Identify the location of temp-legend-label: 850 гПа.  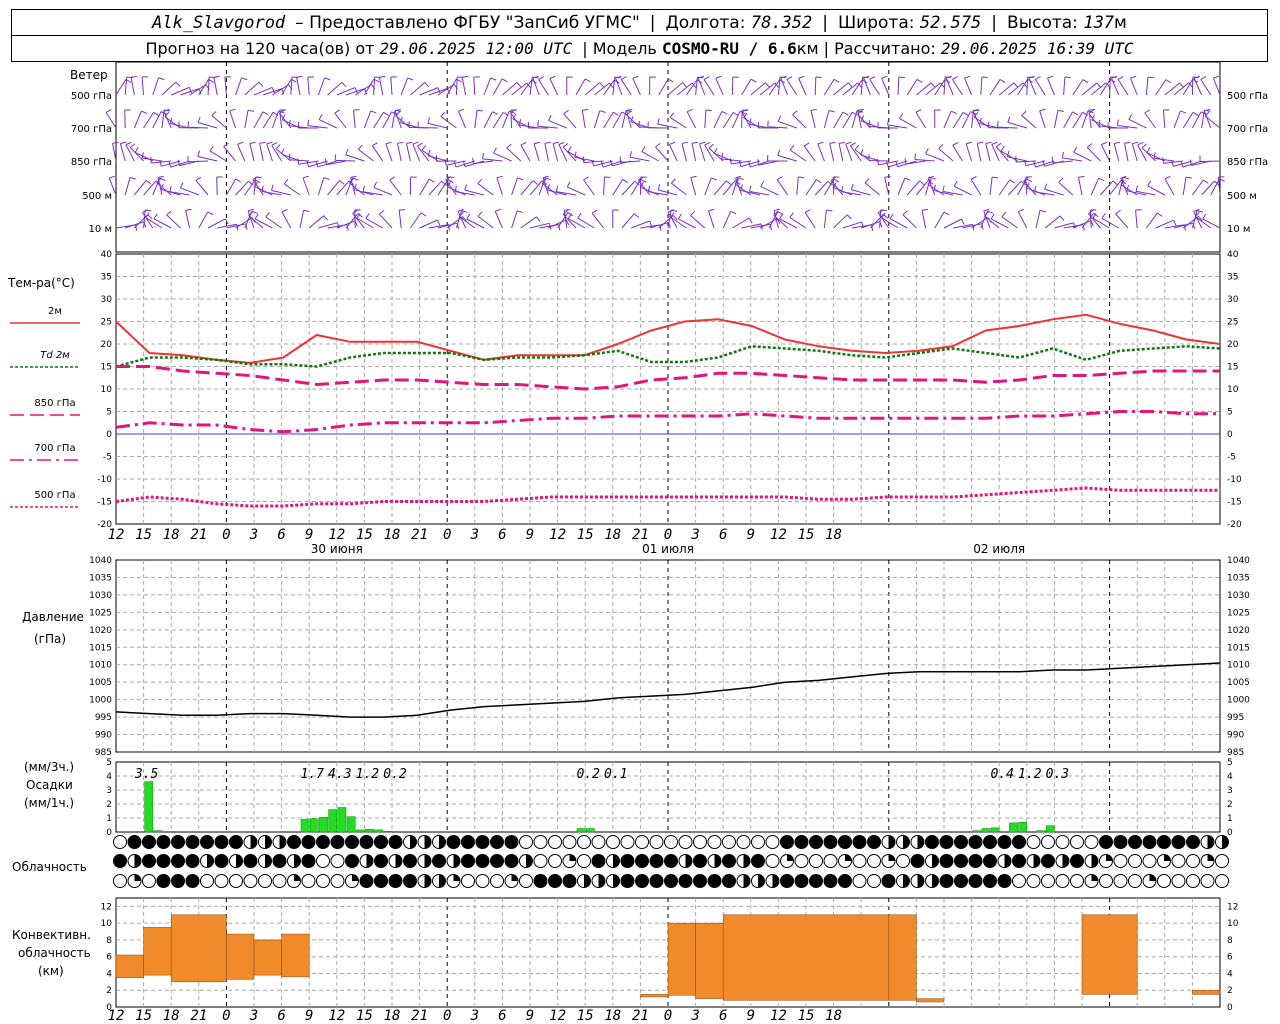
(54, 403).